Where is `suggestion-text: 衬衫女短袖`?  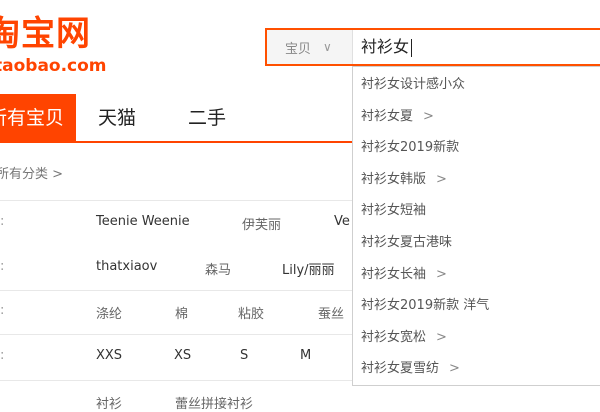
suggestion-text: 衬衫女短袖 is located at coordinates (394, 211).